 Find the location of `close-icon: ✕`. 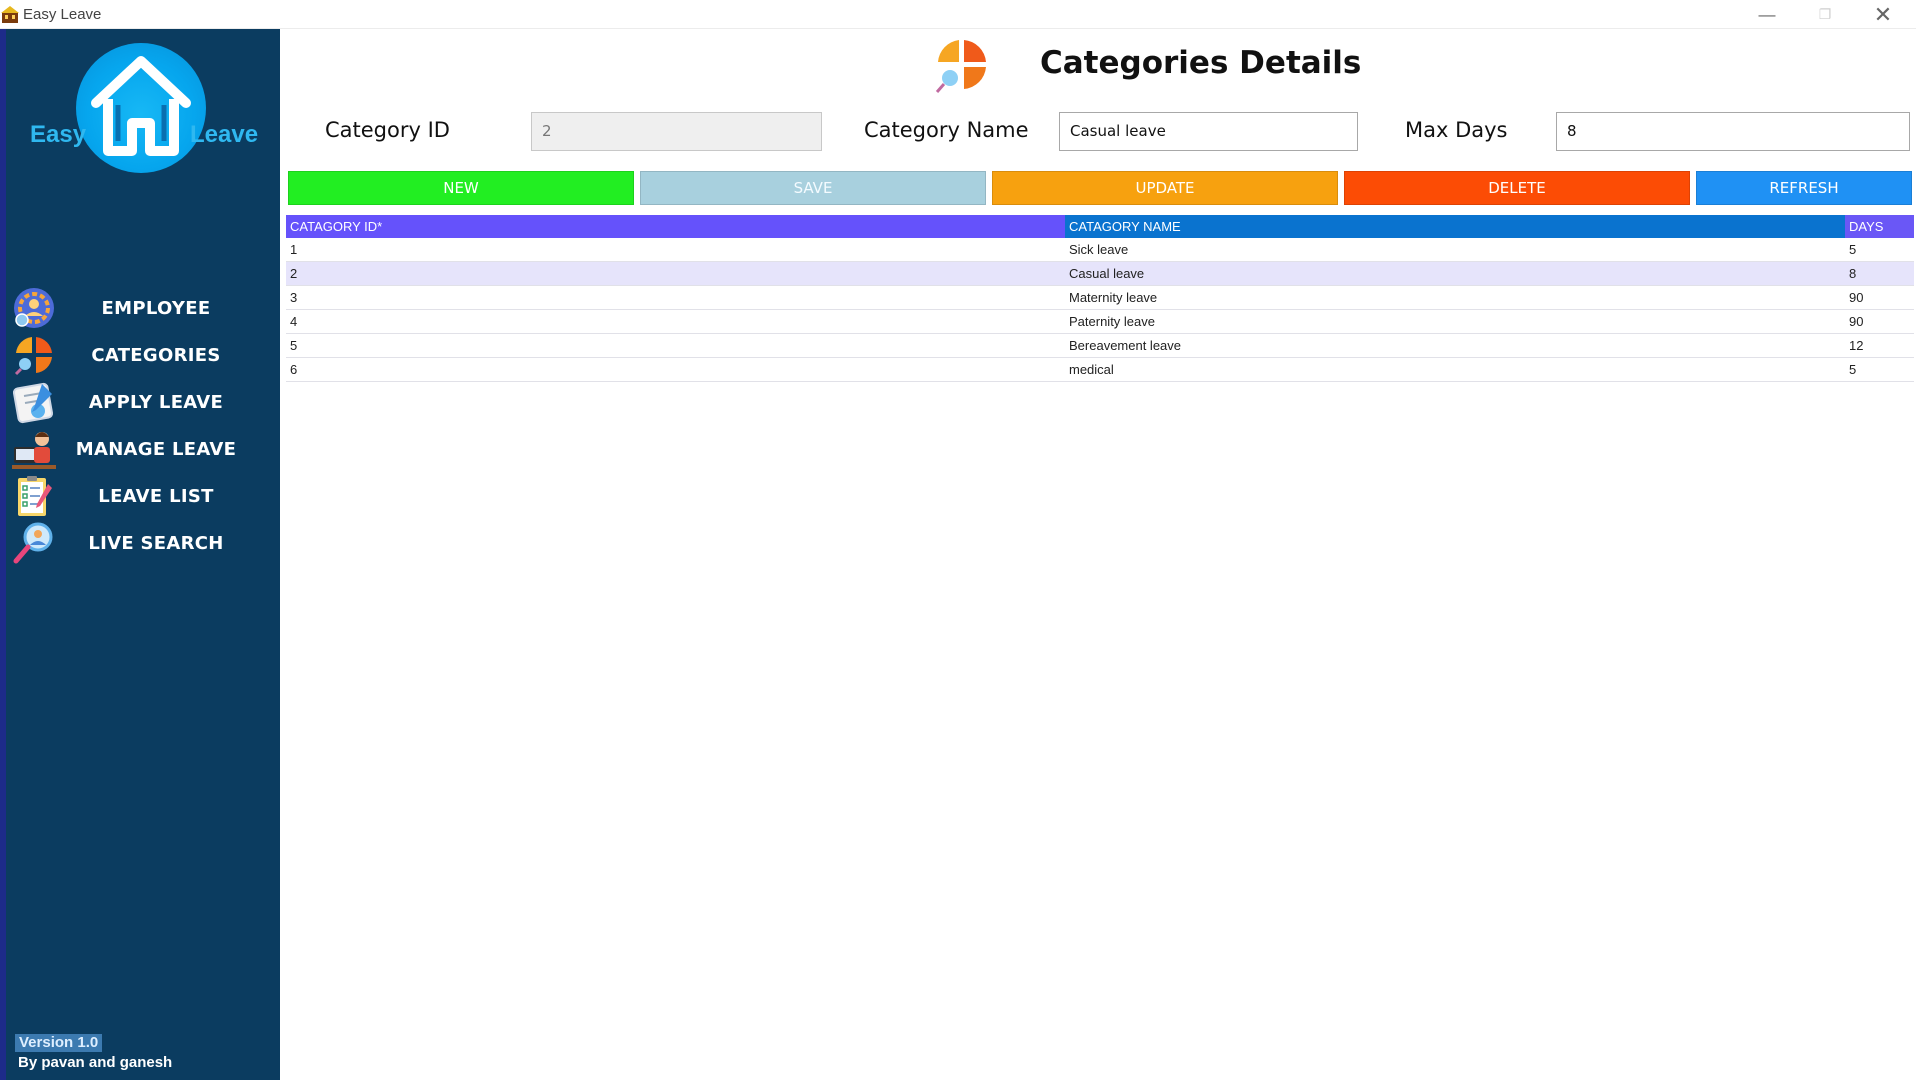

close-icon: ✕ is located at coordinates (1883, 14).